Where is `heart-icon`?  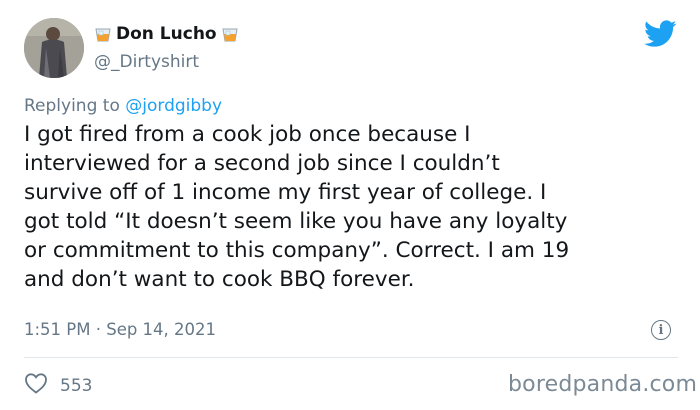
heart-icon is located at coordinates (36, 385).